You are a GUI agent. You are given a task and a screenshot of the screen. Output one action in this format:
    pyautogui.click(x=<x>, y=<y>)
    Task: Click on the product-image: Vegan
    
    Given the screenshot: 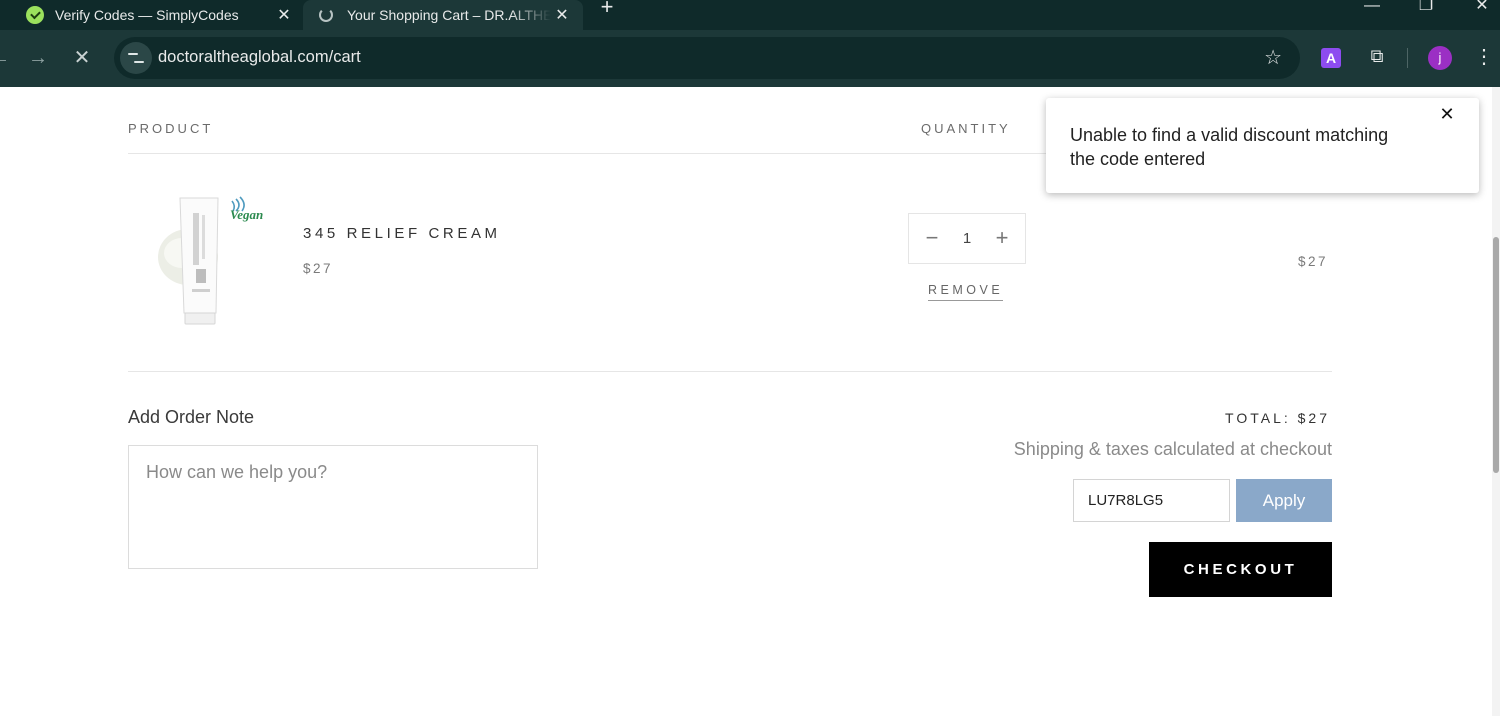 What is the action you would take?
    pyautogui.click(x=212, y=260)
    